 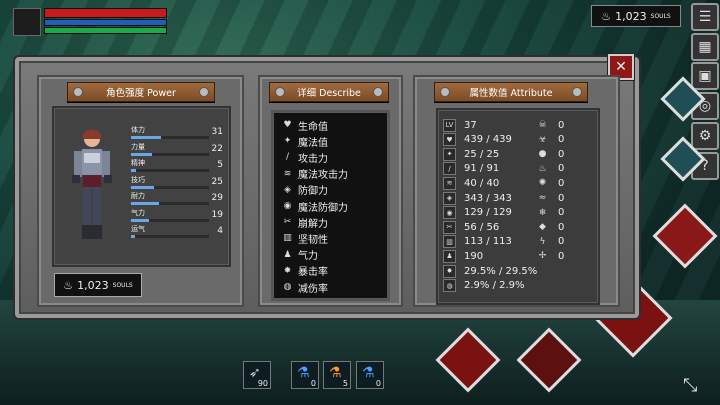 What do you see at coordinates (217, 181) in the screenshot?
I see `power-stat-value: 25` at bounding box center [217, 181].